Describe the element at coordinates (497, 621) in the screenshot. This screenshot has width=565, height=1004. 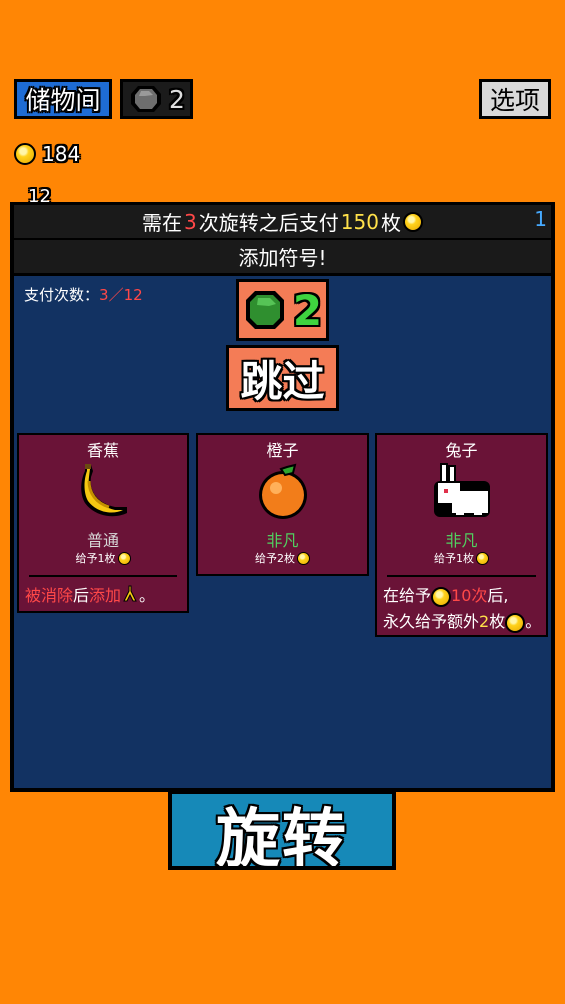
I see `desc-unit: 枚` at that location.